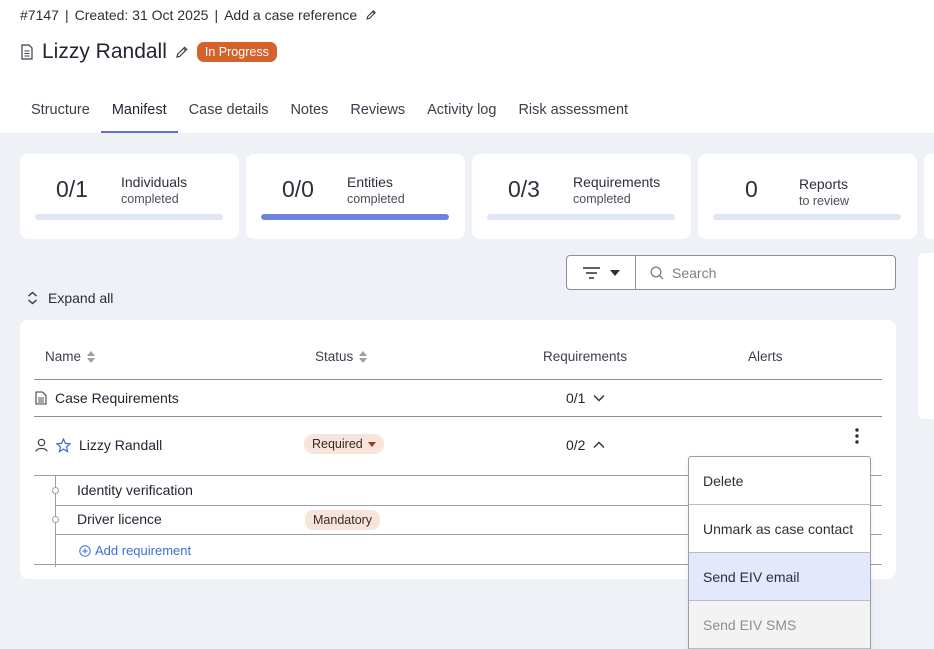 This screenshot has width=934, height=649. I want to click on person-row: Lizzy Randall, so click(98, 445).